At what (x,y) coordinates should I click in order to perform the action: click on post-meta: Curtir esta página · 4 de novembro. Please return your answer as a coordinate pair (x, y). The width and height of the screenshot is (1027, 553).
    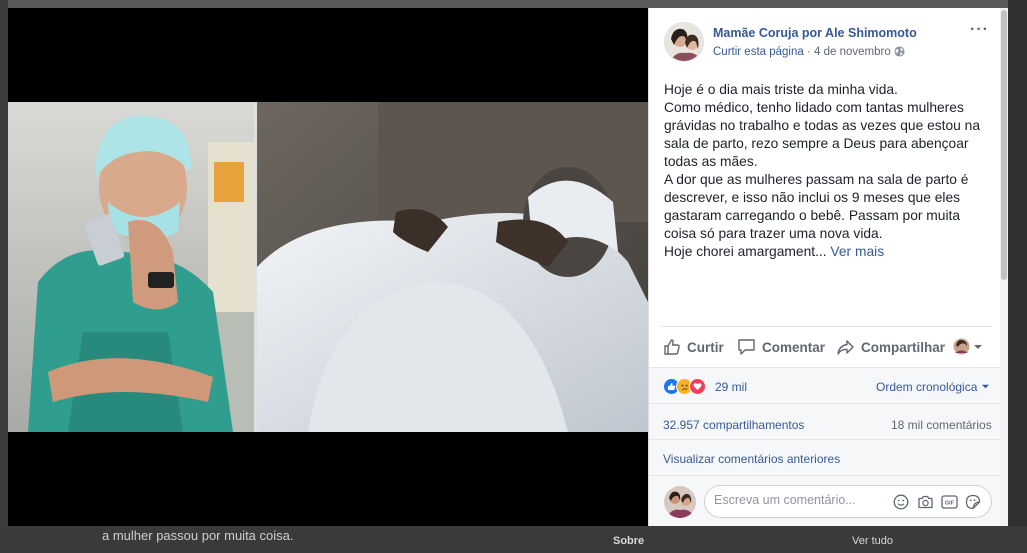
    Looking at the image, I should click on (809, 53).